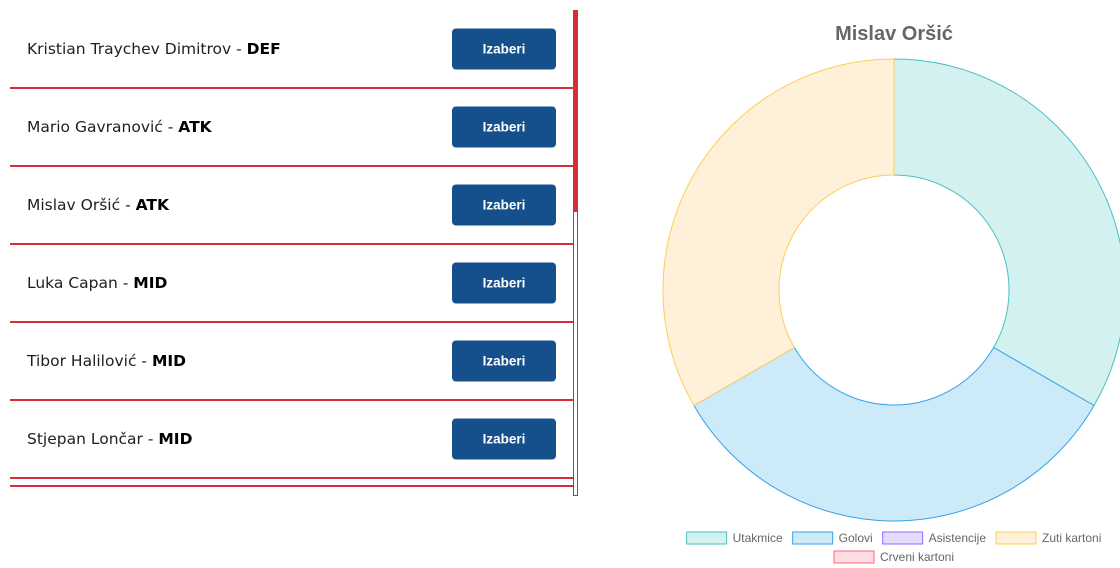  I want to click on slice-zuti-kartoni, so click(778, 232).